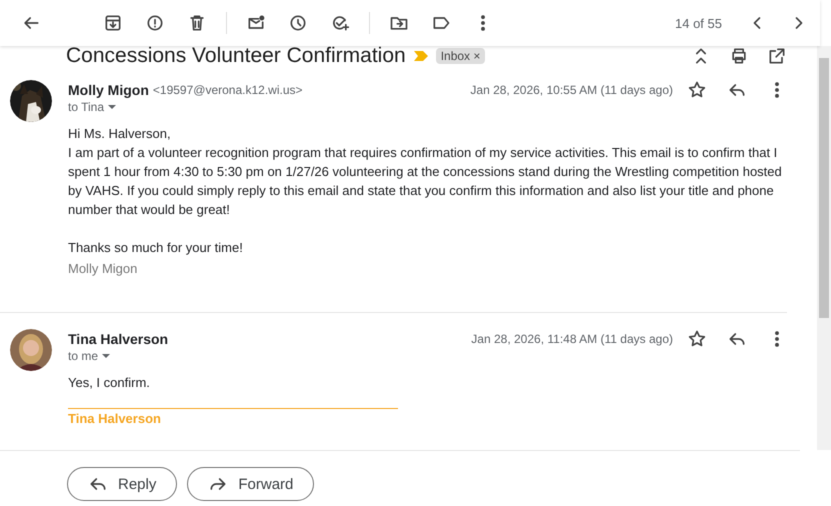  Describe the element at coordinates (250, 484) in the screenshot. I see `forward-button: Forward` at that location.